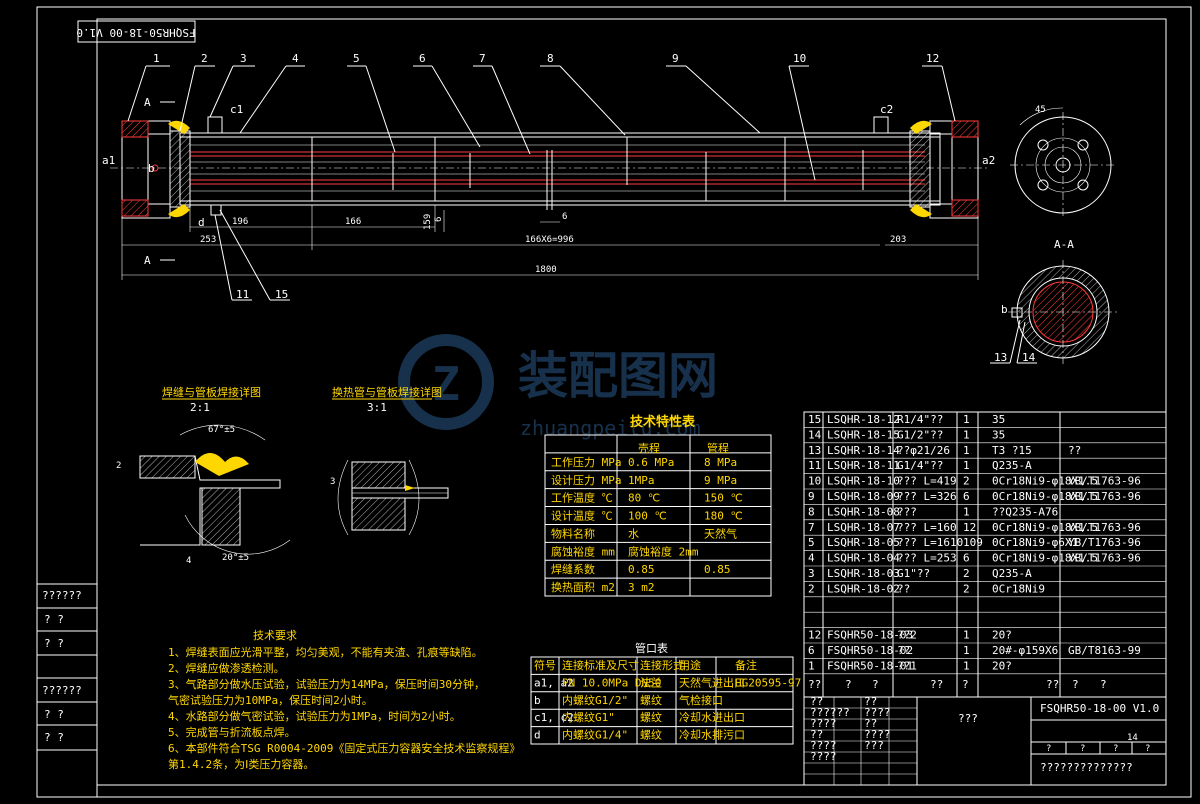  What do you see at coordinates (573, 533) in the screenshot?
I see `tech-row-label: 物料名称` at bounding box center [573, 533].